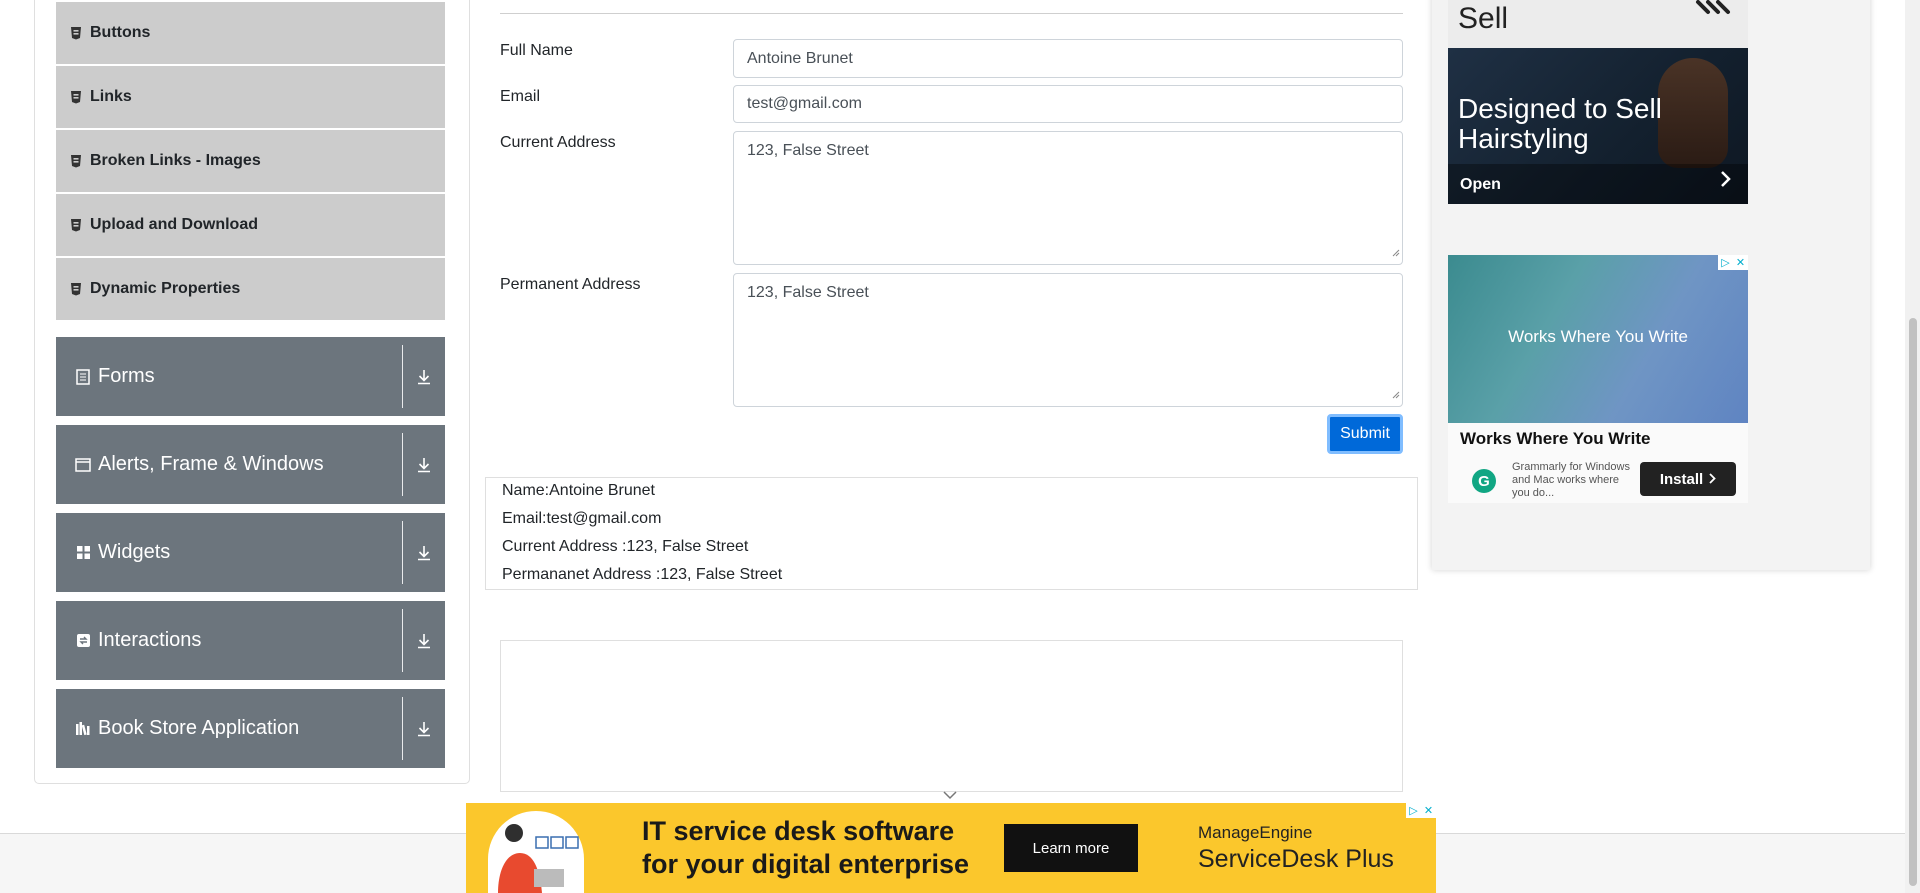 Image resolution: width=1920 pixels, height=893 pixels. Describe the element at coordinates (1296, 859) in the screenshot. I see `product-name: ServiceDesk Plus` at that location.